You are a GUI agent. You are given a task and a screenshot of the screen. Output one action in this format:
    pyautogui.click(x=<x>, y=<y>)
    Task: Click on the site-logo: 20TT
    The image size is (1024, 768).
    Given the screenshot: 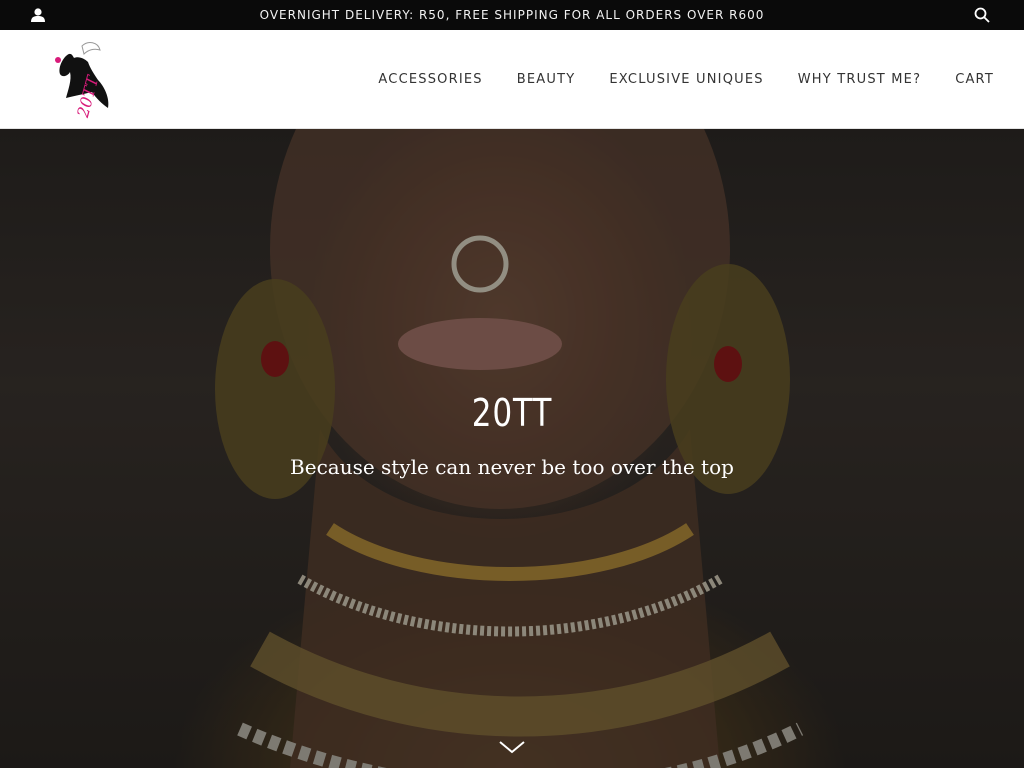 What is the action you would take?
    pyautogui.click(x=80, y=80)
    